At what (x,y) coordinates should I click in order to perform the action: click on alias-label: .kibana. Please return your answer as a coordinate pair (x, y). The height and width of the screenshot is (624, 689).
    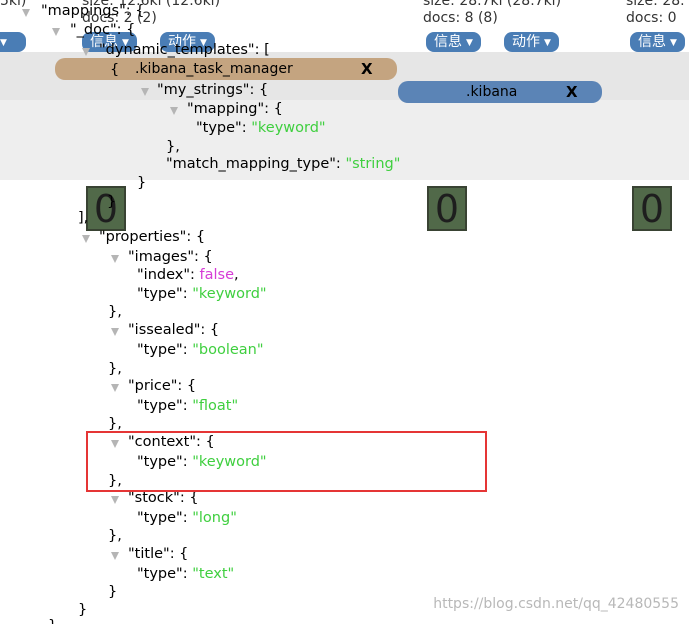
    Looking at the image, I should click on (492, 92).